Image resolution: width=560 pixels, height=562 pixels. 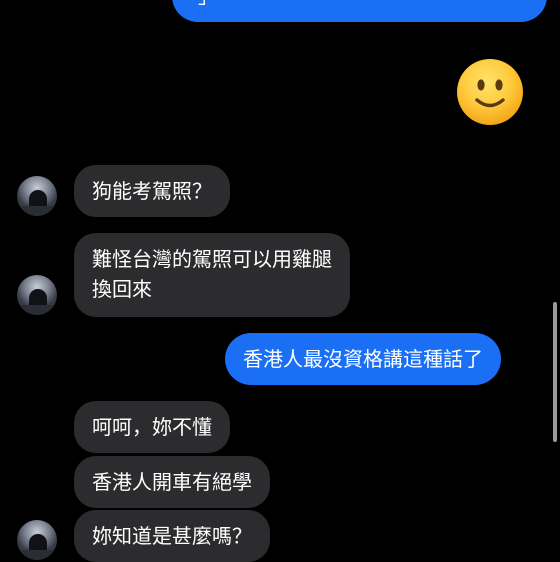 I want to click on outgoing-message-bubble: 」, so click(x=359, y=11).